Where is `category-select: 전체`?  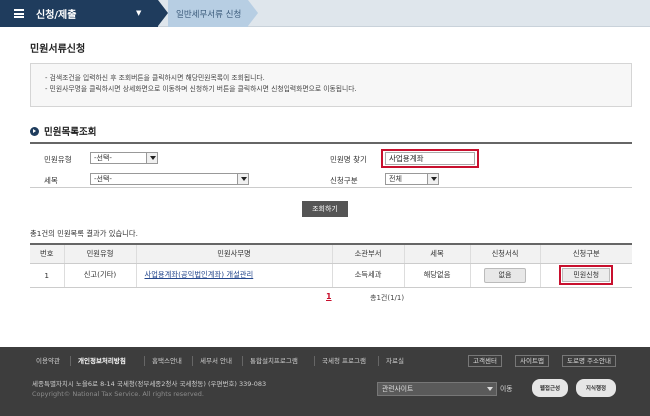 category-select: 전체 is located at coordinates (412, 179).